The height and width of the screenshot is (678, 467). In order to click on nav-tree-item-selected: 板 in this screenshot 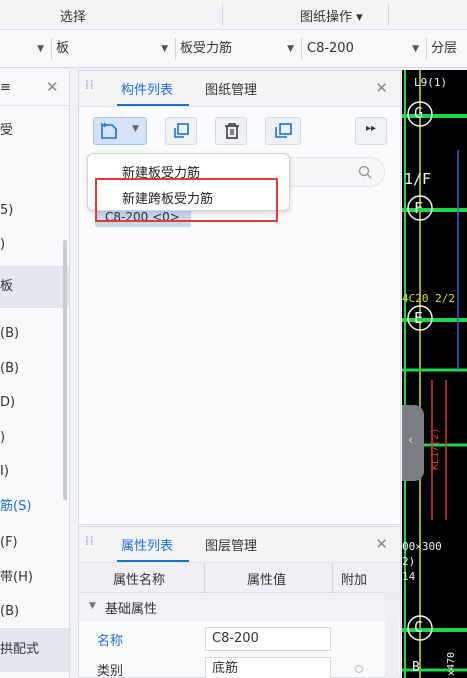, I will do `click(34, 287)`.